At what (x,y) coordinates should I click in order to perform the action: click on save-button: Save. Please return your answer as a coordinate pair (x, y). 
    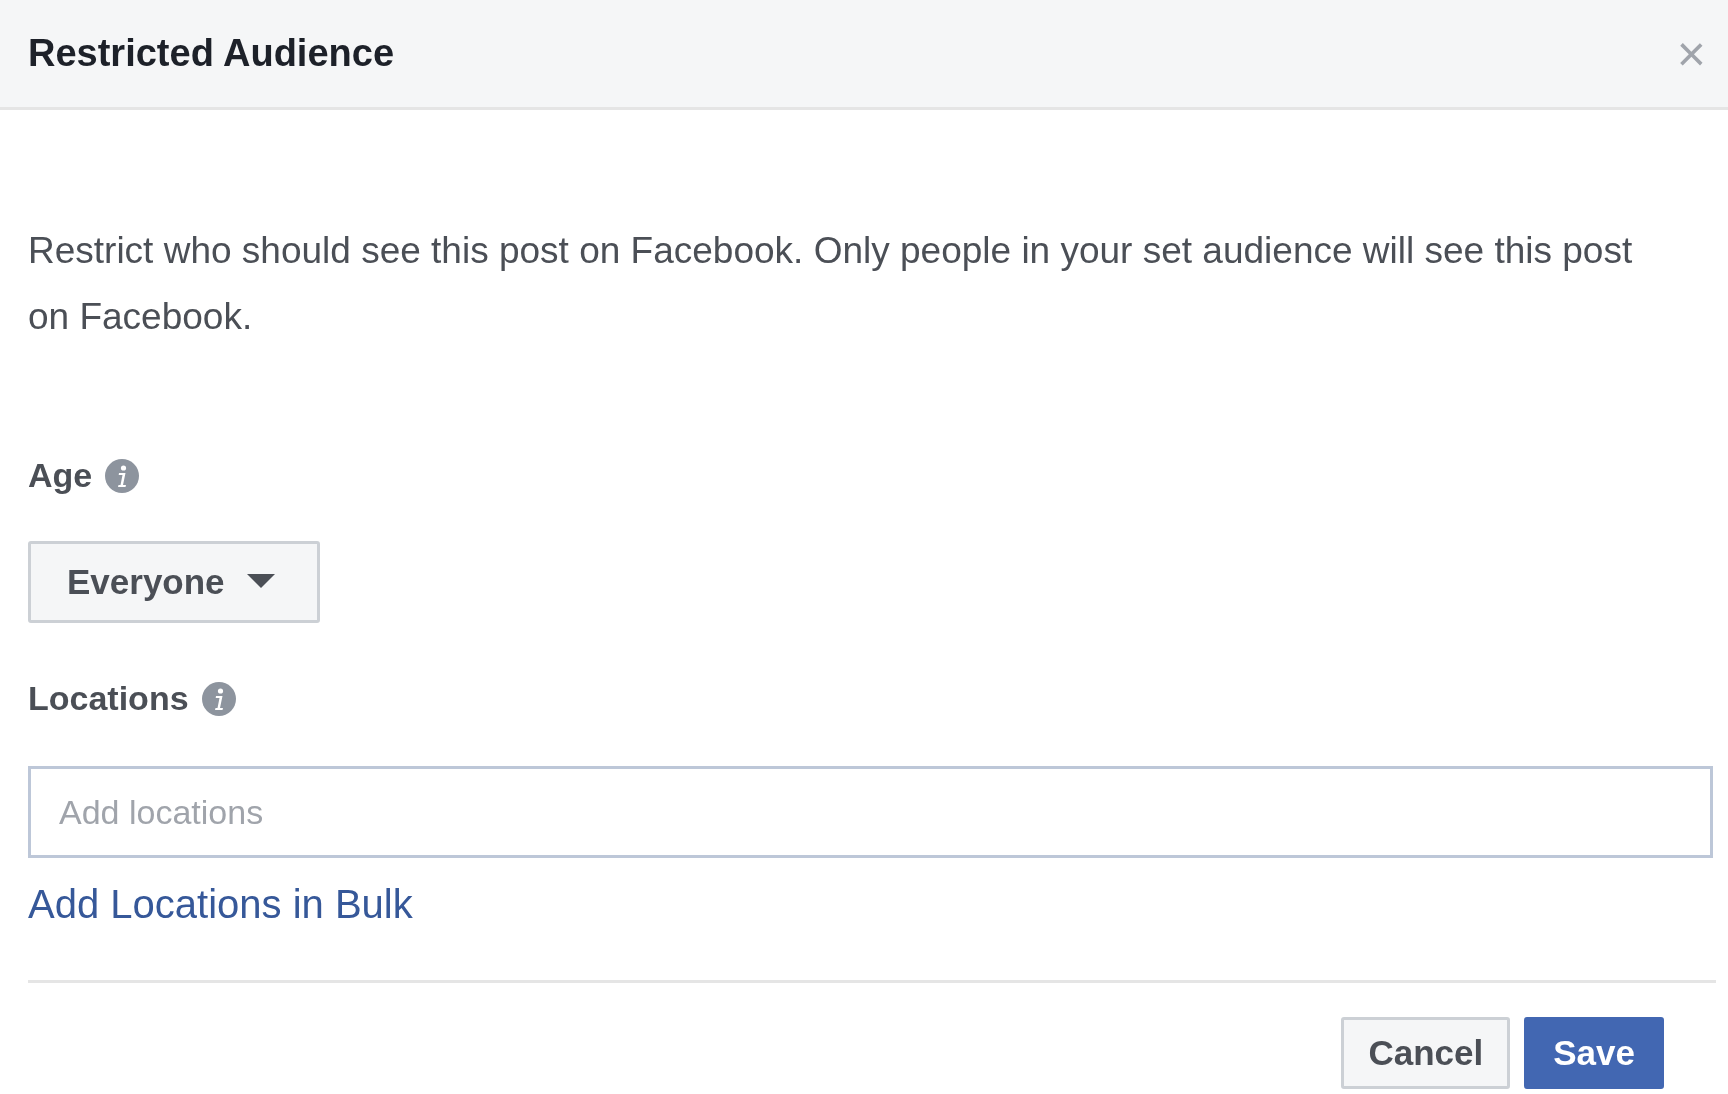
    Looking at the image, I should click on (1594, 1053).